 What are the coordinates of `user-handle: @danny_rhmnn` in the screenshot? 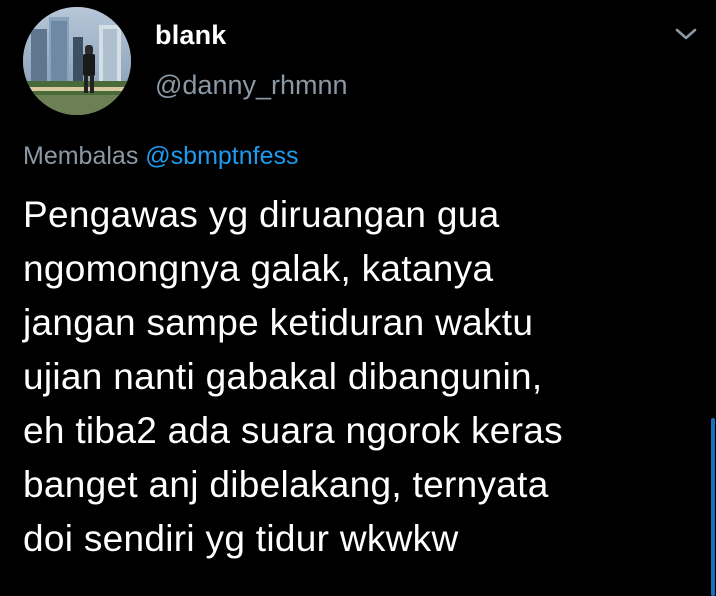 It's located at (251, 85).